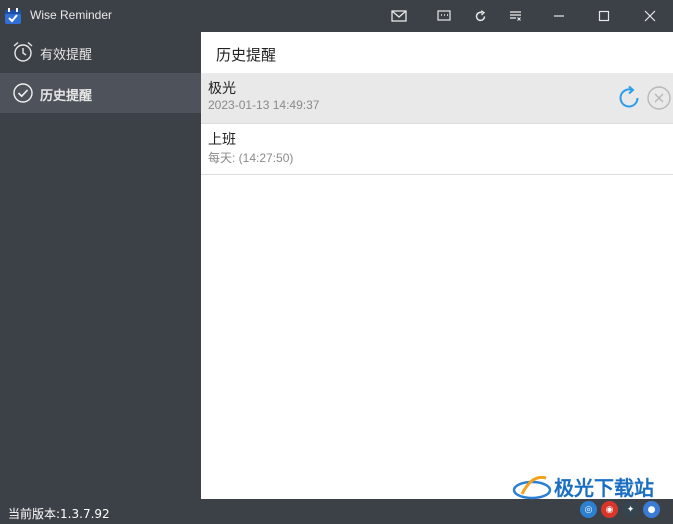 This screenshot has width=673, height=524. What do you see at coordinates (588, 509) in the screenshot?
I see `social-icon: ◎` at bounding box center [588, 509].